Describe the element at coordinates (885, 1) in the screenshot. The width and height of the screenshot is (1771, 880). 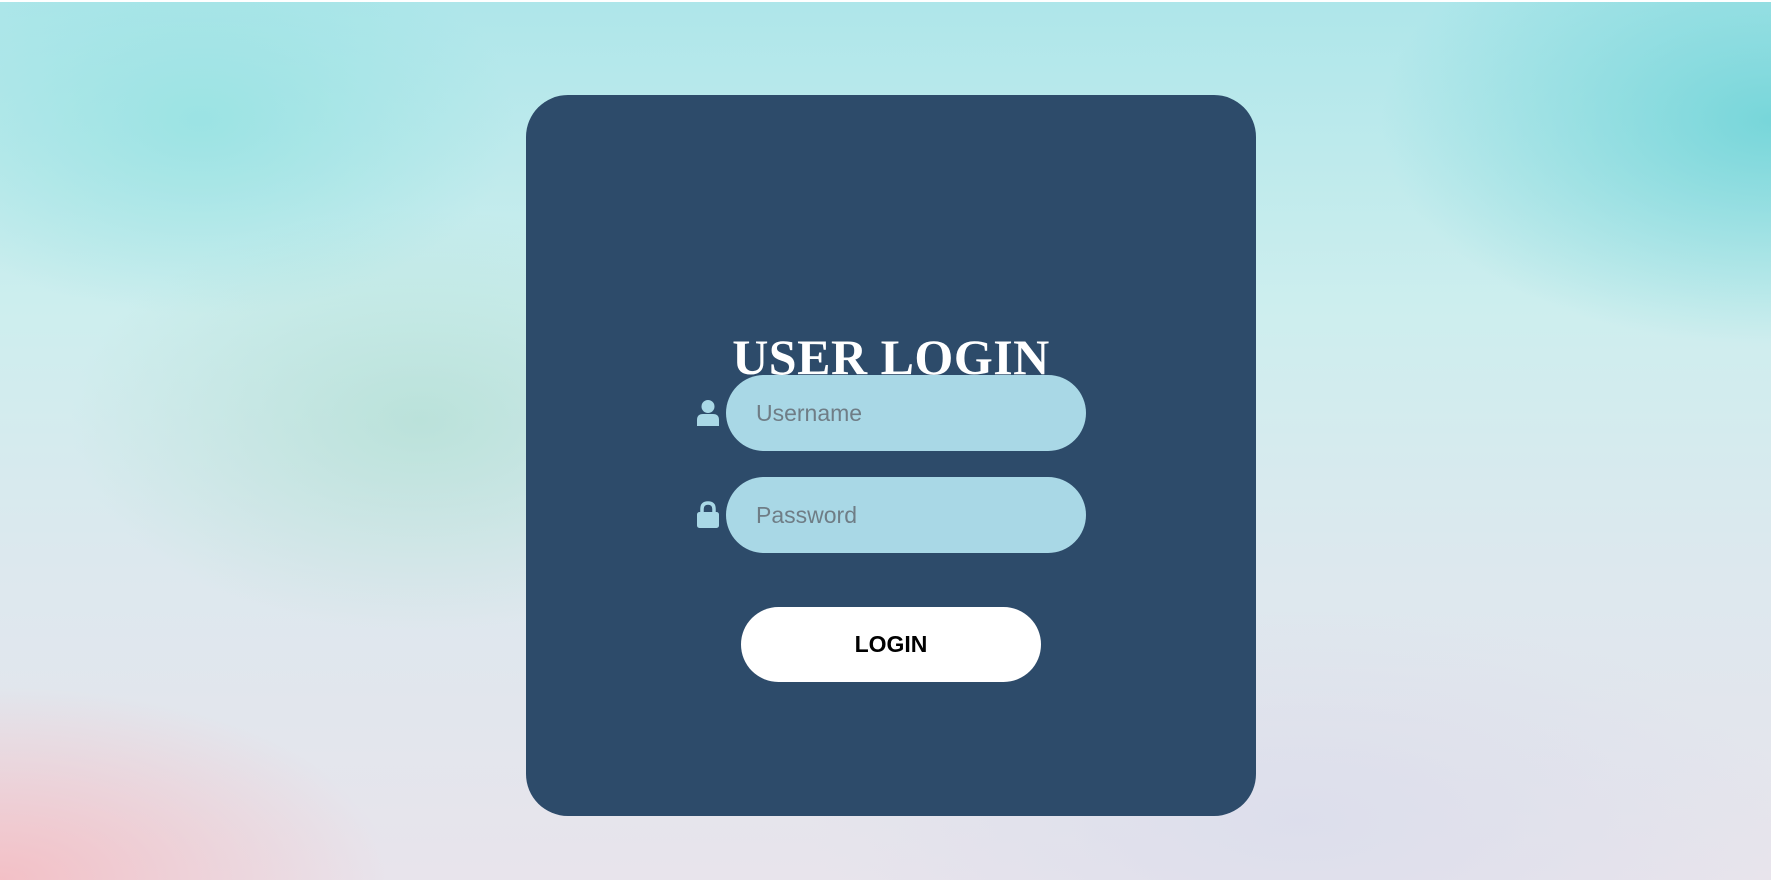
I see `top-strip` at that location.